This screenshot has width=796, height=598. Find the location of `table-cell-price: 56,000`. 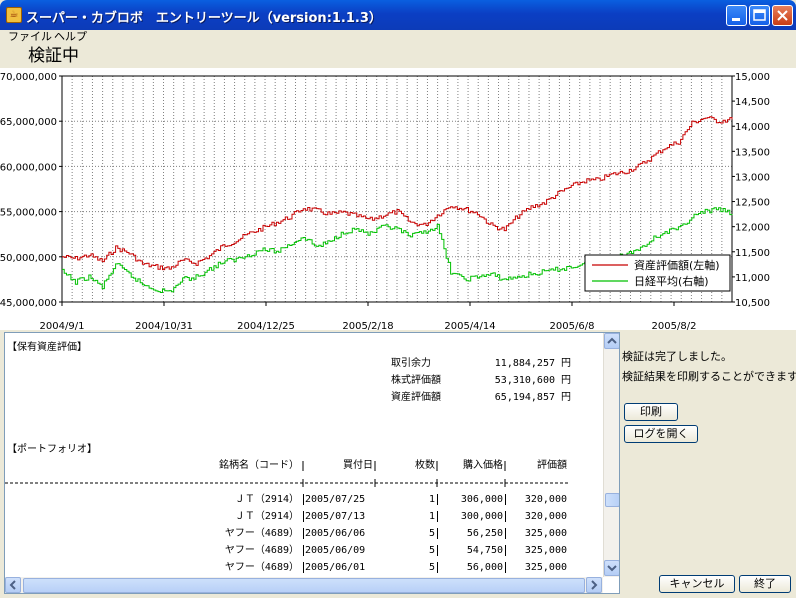

table-cell-price: 56,000 is located at coordinates (484, 567).